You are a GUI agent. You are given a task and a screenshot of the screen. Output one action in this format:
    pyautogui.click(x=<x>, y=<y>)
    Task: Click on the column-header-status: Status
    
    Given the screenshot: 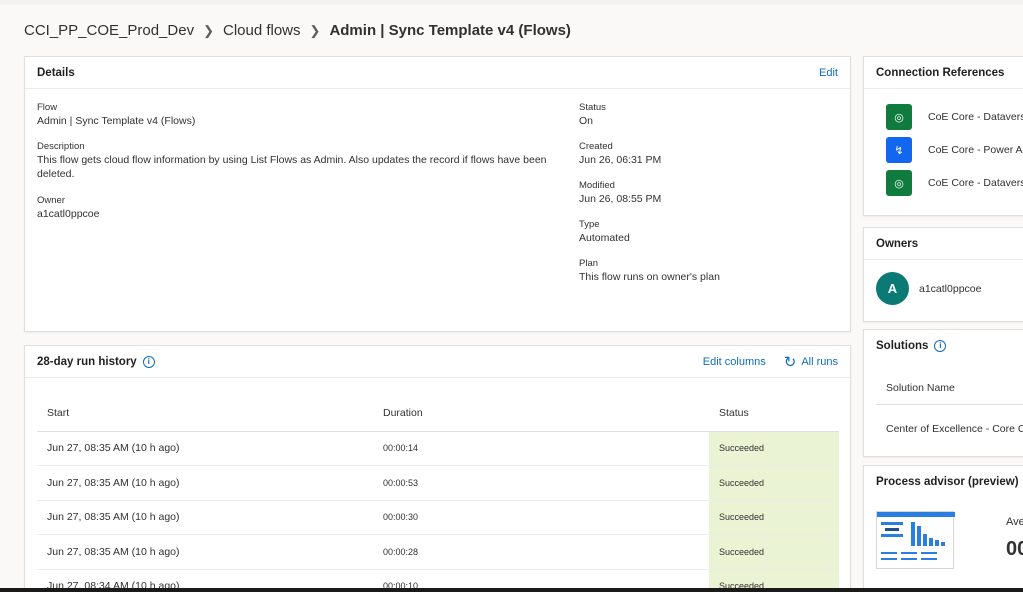 What is the action you would take?
    pyautogui.click(x=774, y=414)
    